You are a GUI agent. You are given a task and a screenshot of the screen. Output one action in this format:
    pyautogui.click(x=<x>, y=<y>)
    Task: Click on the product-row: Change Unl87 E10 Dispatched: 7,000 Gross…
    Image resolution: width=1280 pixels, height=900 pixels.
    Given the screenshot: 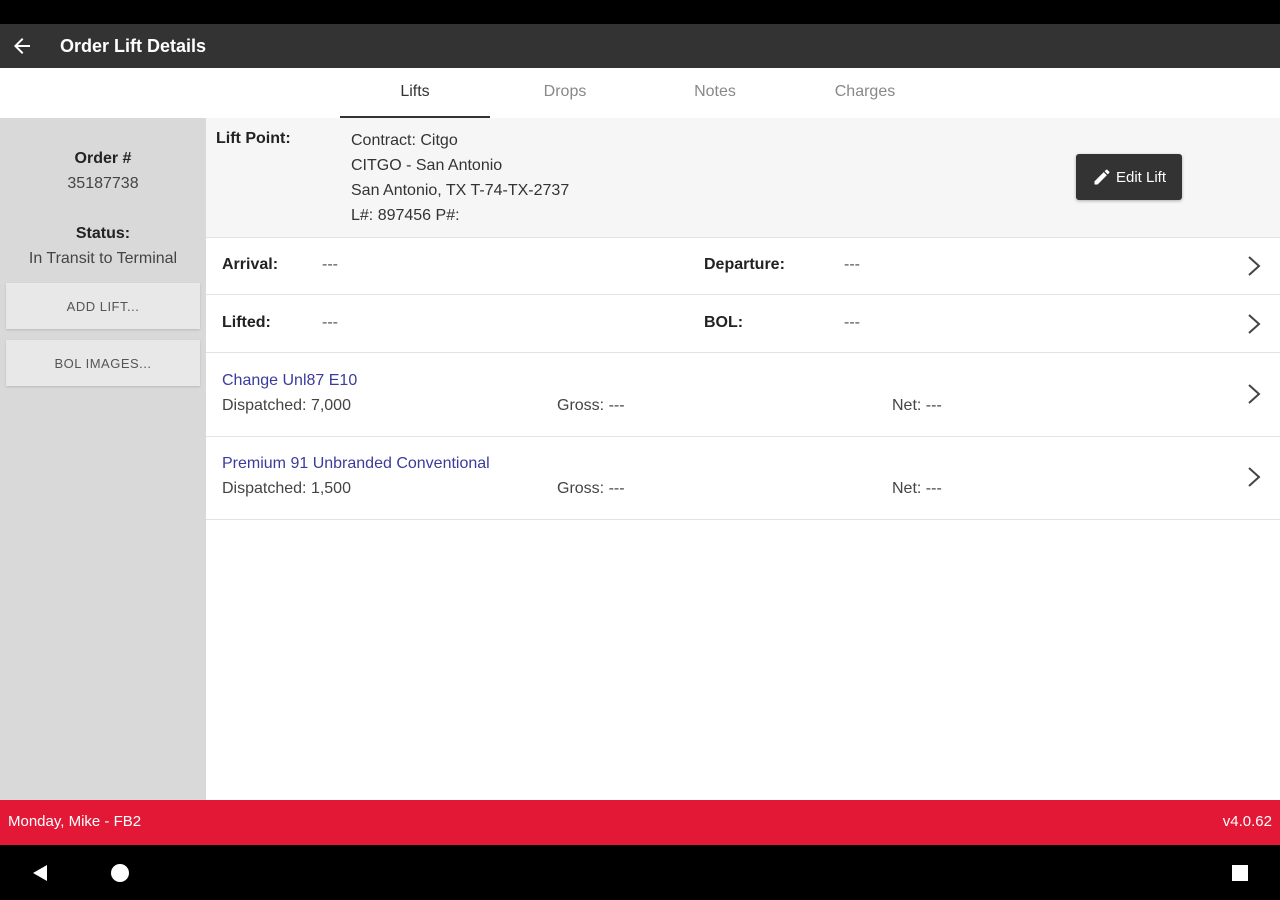 What is the action you would take?
    pyautogui.click(x=743, y=395)
    